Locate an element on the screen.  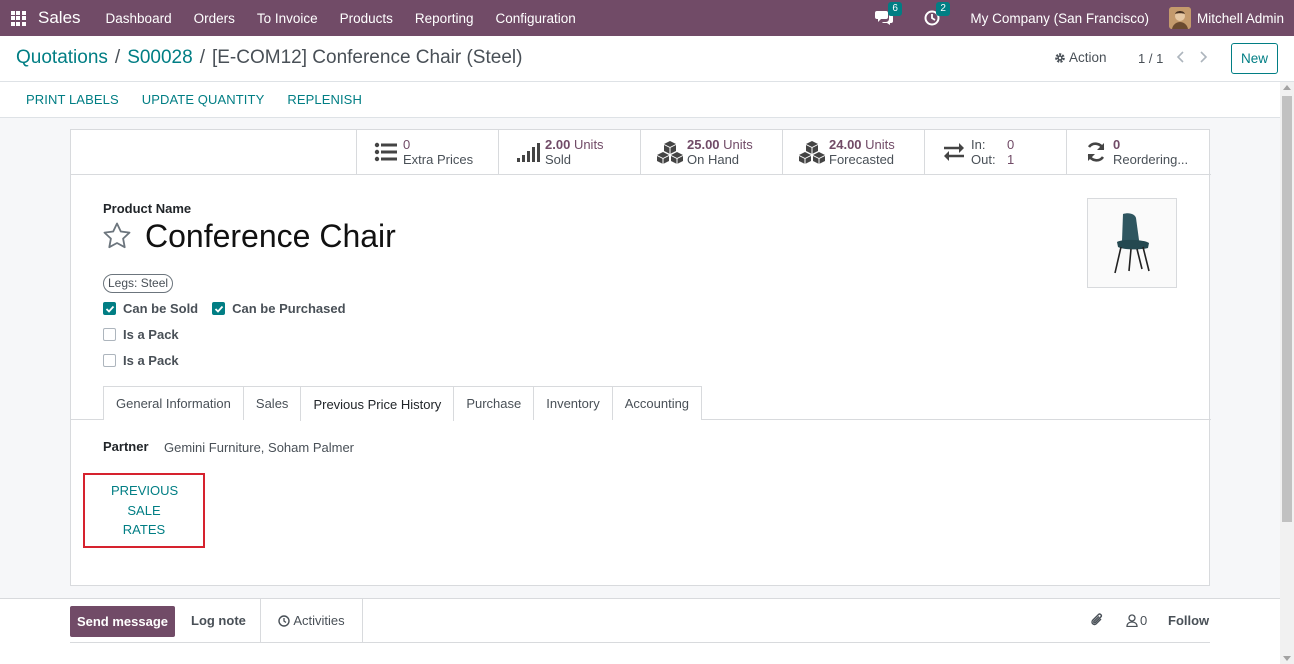
activity-clock-icon: 2 is located at coordinates (936, 15).